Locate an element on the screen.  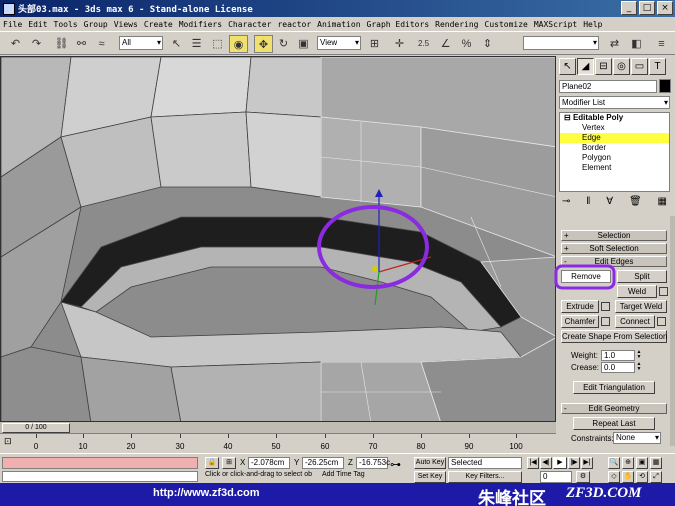
edit-triangulation-button: Edit Triangulation is located at coordinates (614, 387).